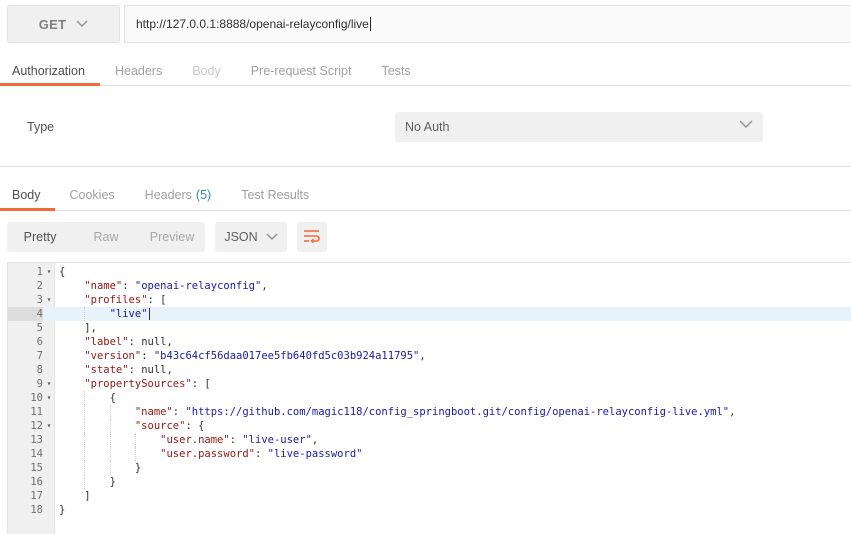  I want to click on code-line: 10 ▾ {, so click(429, 398).